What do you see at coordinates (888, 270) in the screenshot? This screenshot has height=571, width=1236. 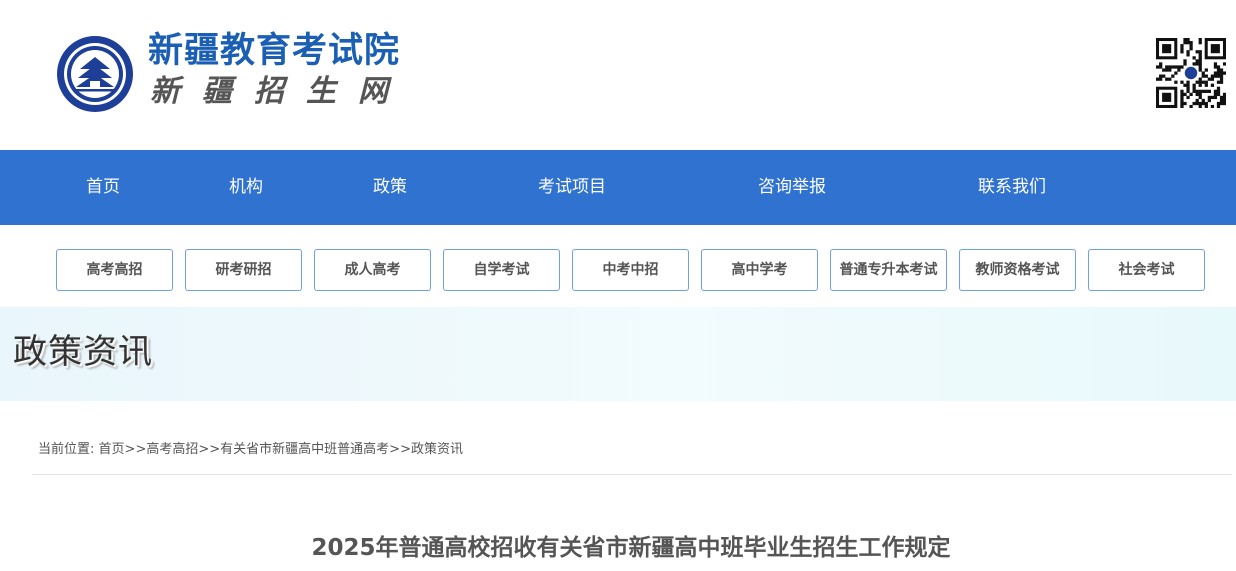 I see `category-button-upgrade-exam: 普通专升本考试` at bounding box center [888, 270].